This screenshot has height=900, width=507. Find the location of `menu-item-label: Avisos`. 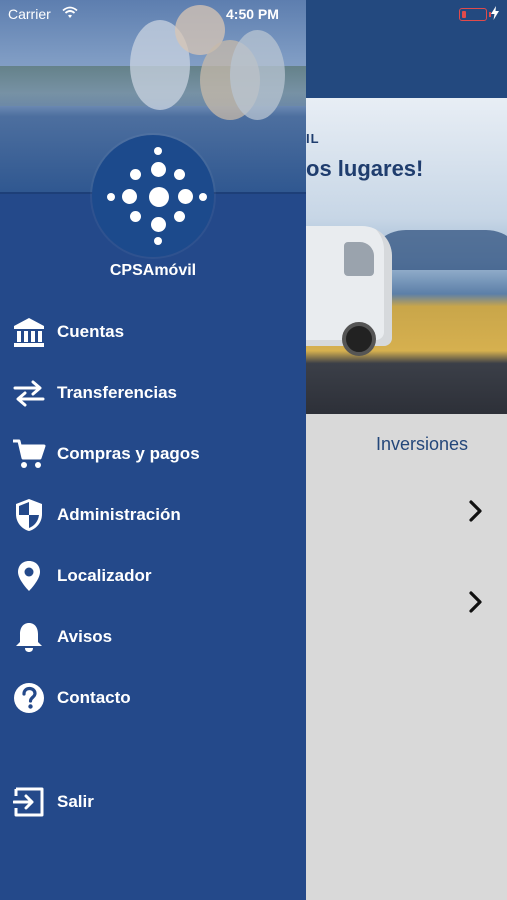

menu-item-label: Avisos is located at coordinates (85, 636).